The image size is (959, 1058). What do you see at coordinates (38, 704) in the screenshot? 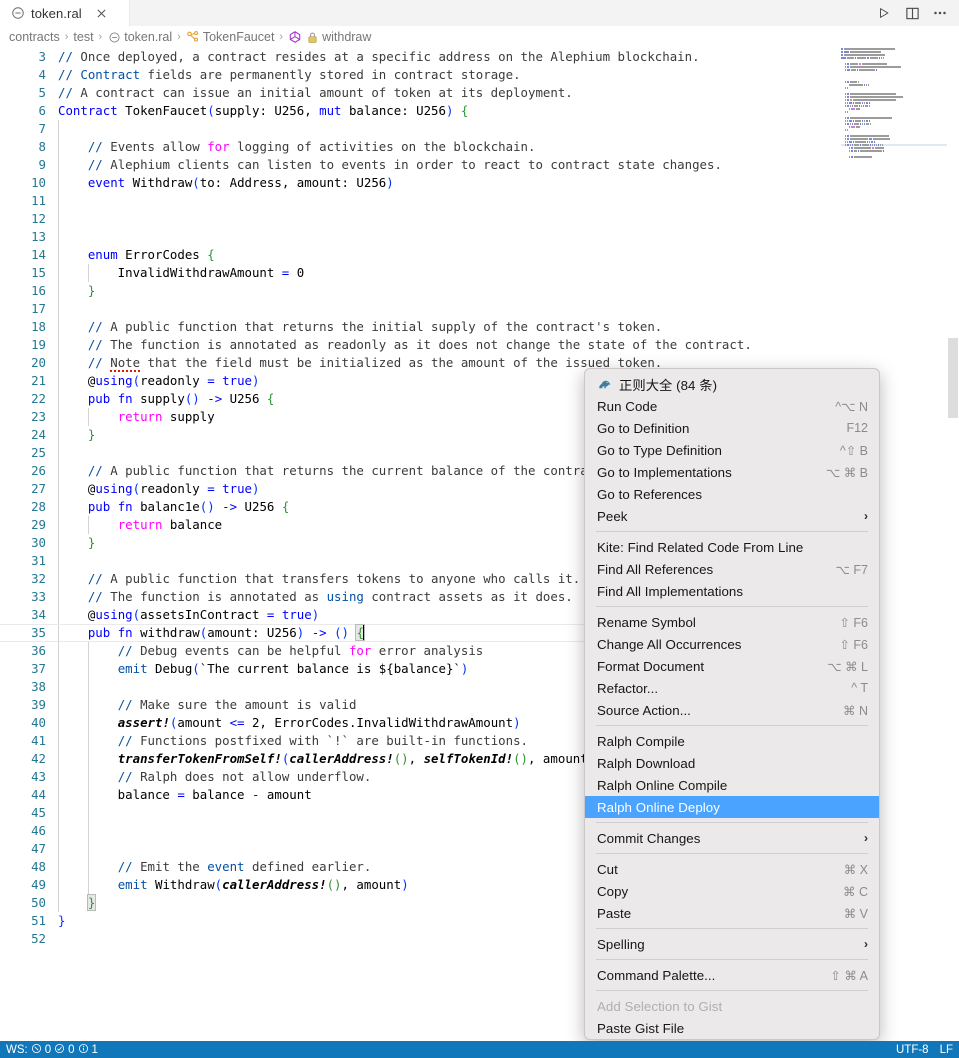
I see `line-number: 39` at bounding box center [38, 704].